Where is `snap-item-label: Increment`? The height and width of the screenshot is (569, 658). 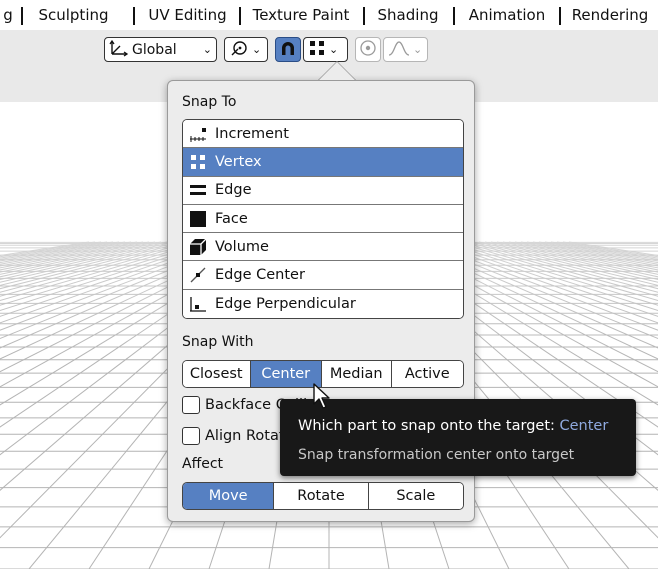
snap-item-label: Increment is located at coordinates (252, 133).